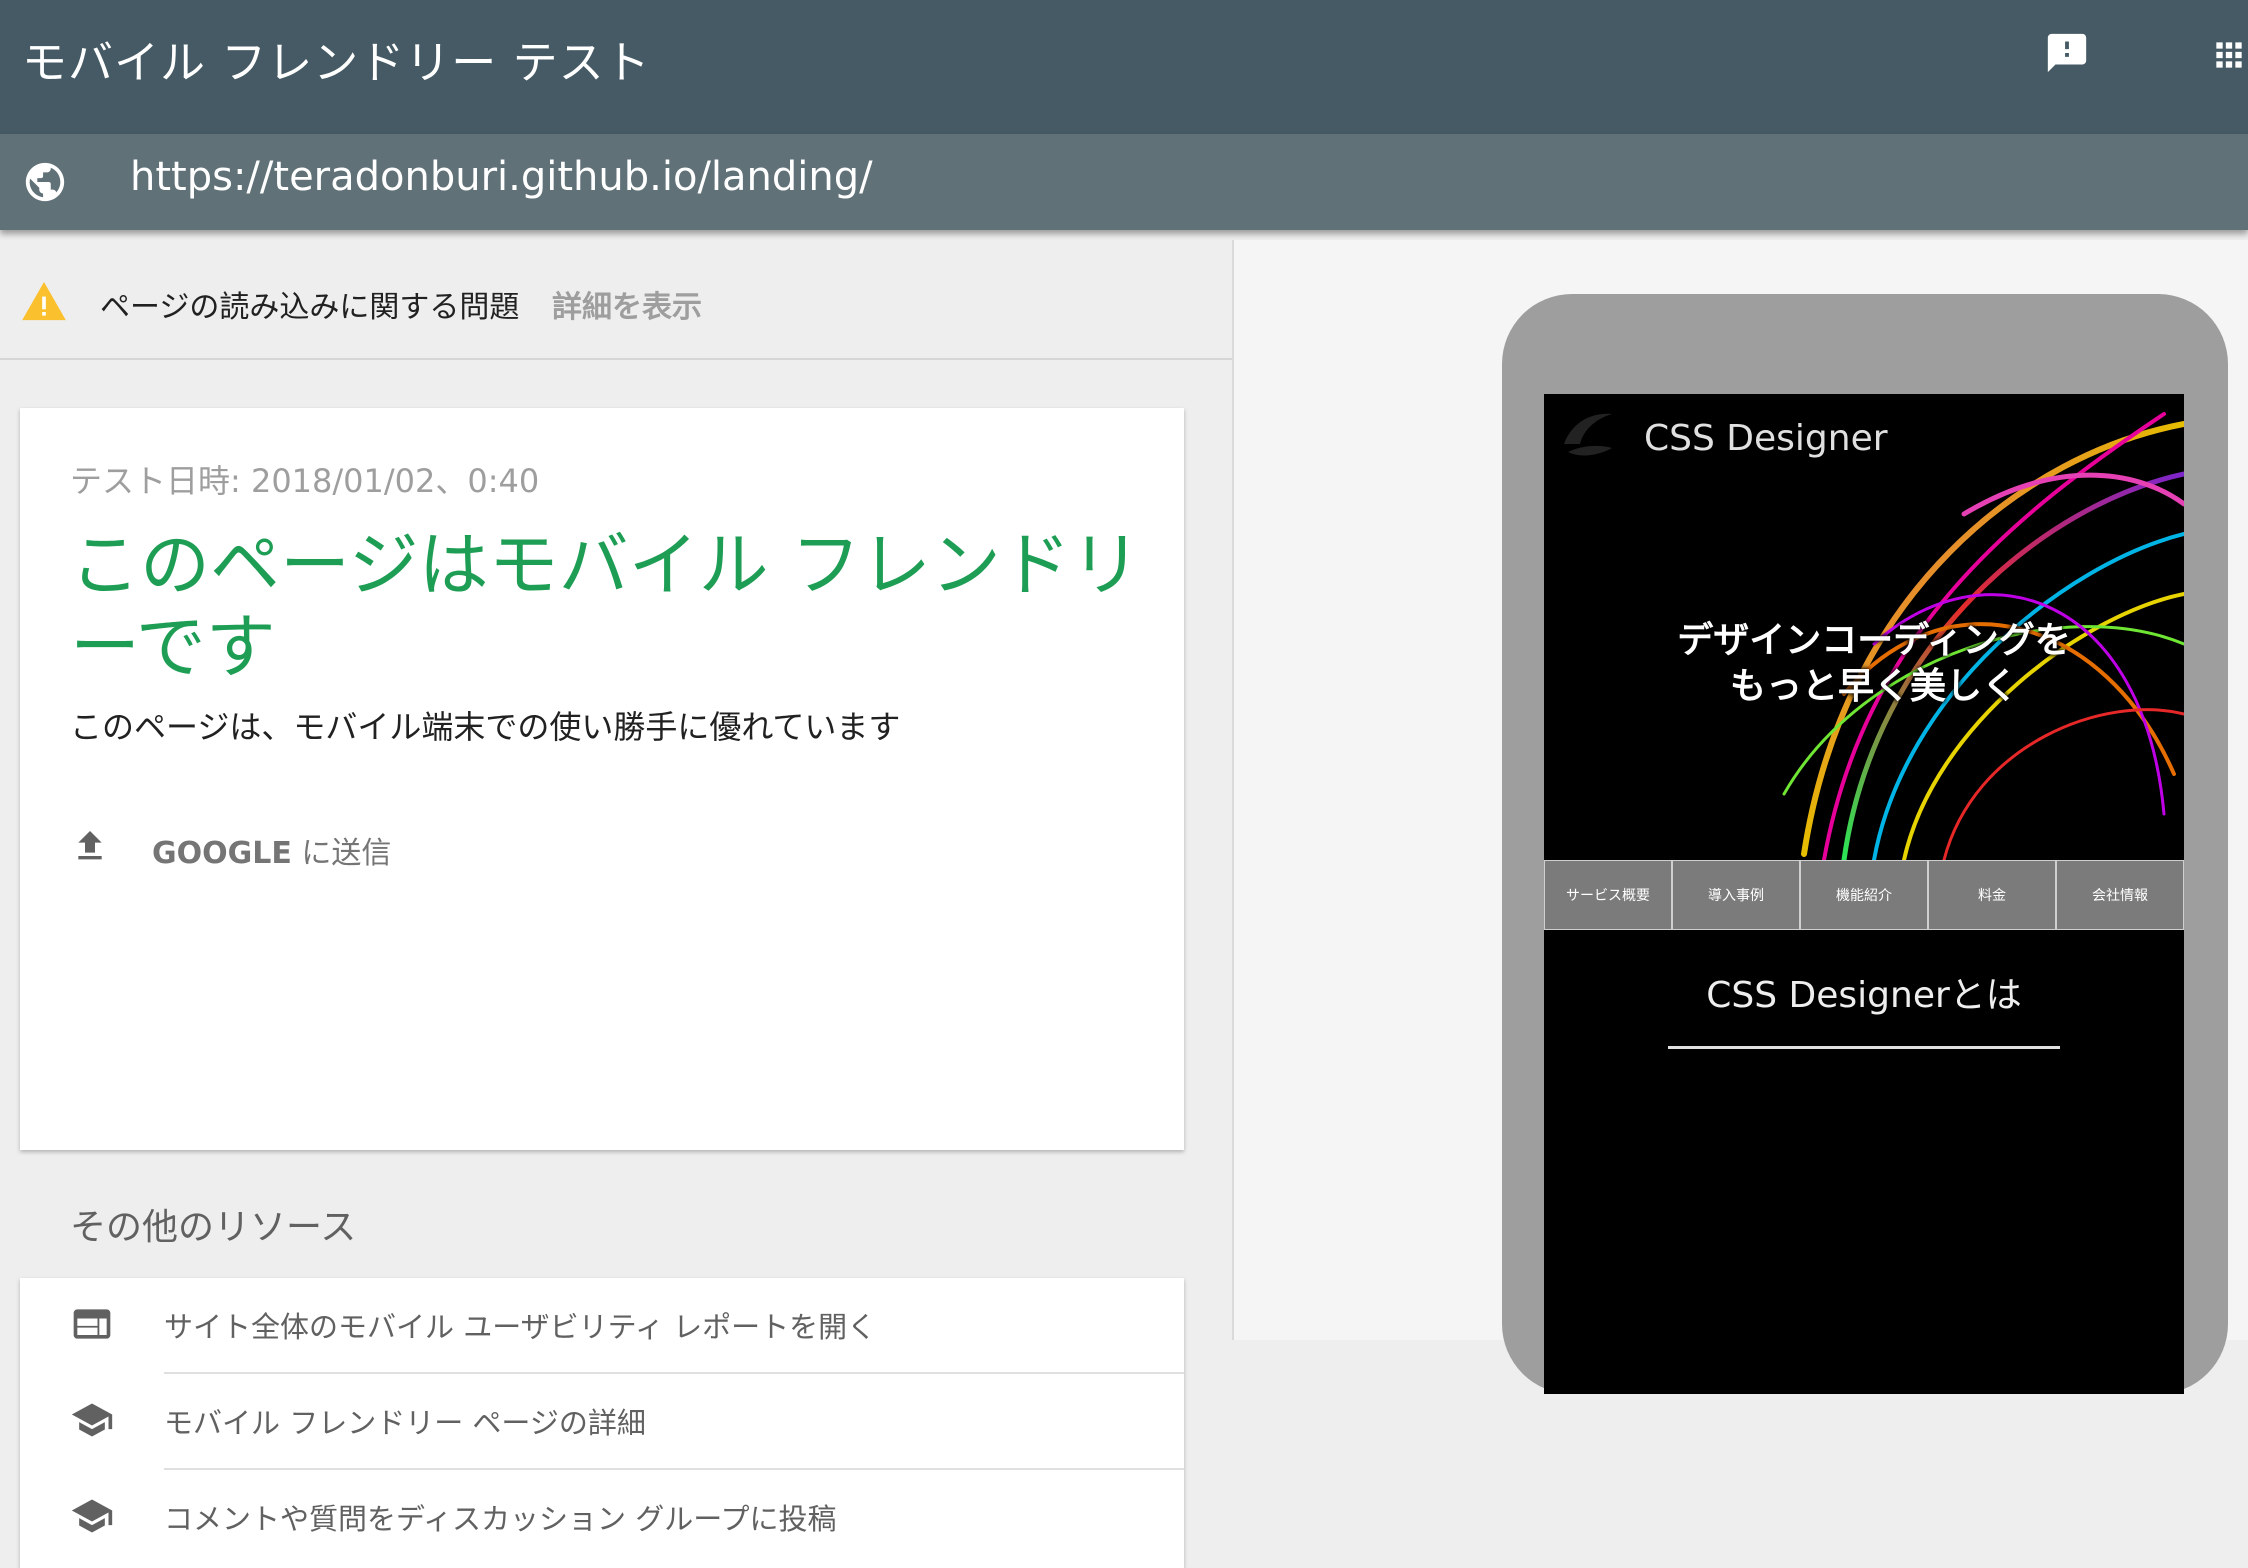 This screenshot has width=2248, height=1568. What do you see at coordinates (90, 845) in the screenshot?
I see `upload-icon` at bounding box center [90, 845].